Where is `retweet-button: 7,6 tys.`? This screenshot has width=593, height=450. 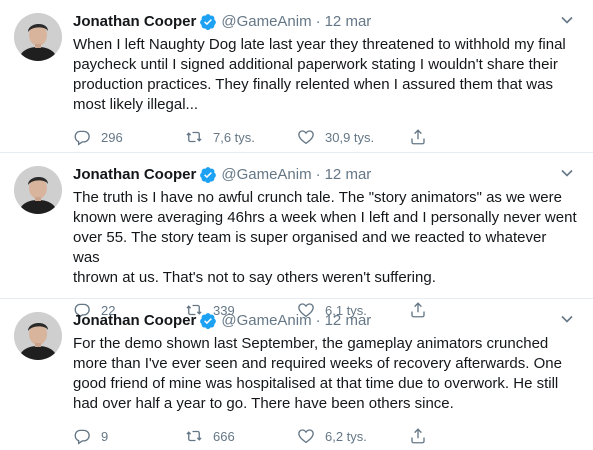
retweet-button: 7,6 tys. is located at coordinates (241, 137).